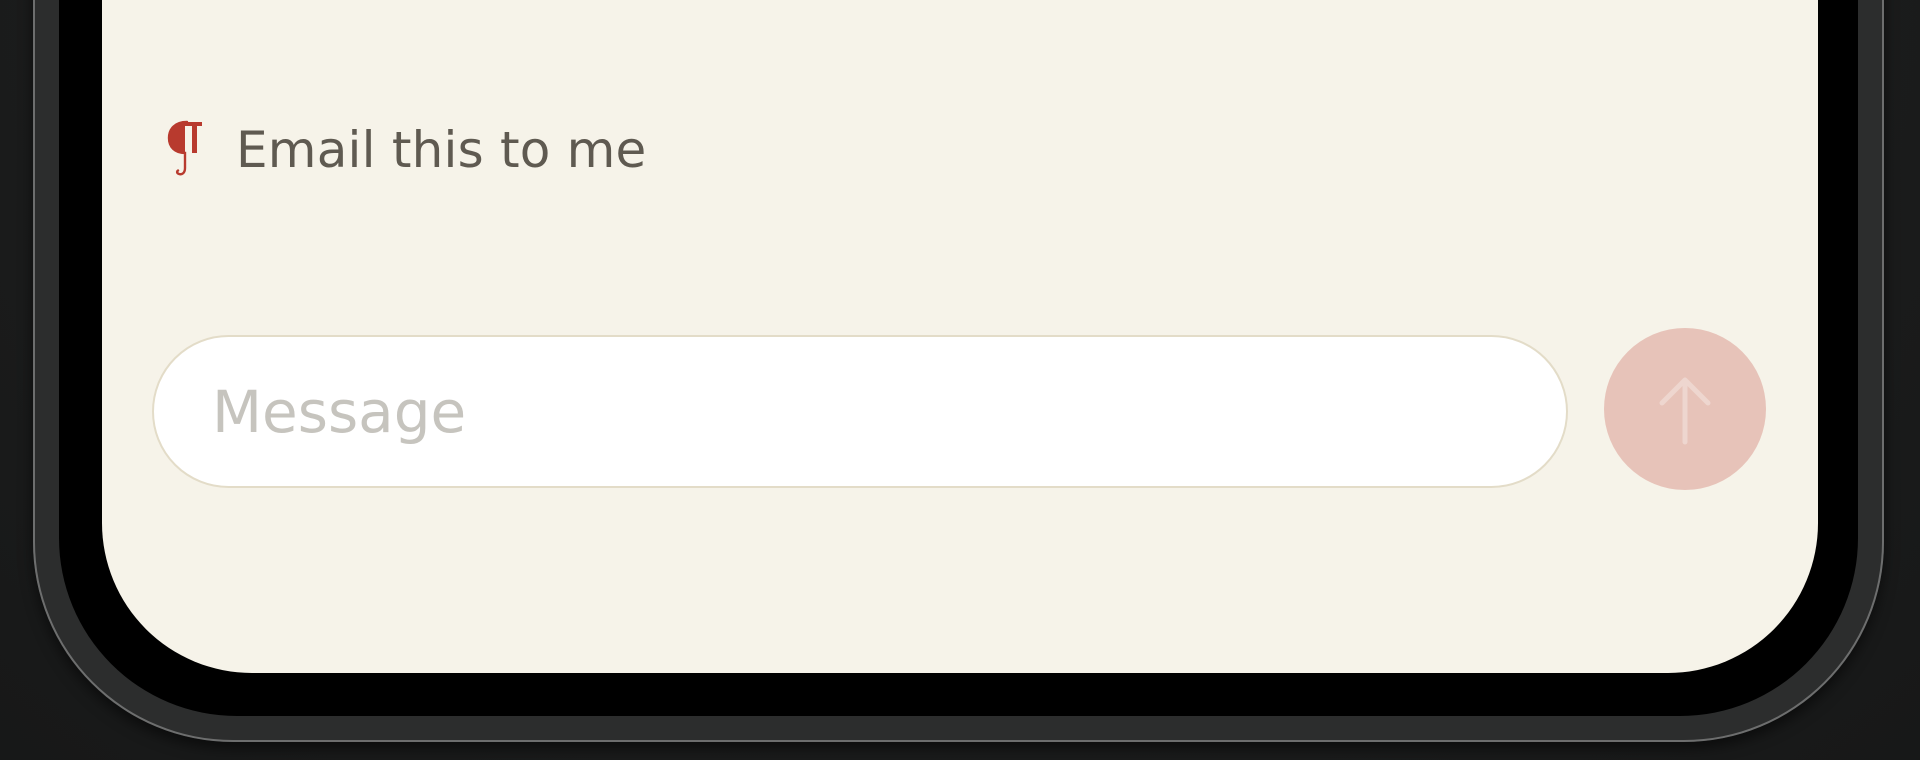  Describe the element at coordinates (441, 150) in the screenshot. I see `suggestion-label: Email this to me` at that location.